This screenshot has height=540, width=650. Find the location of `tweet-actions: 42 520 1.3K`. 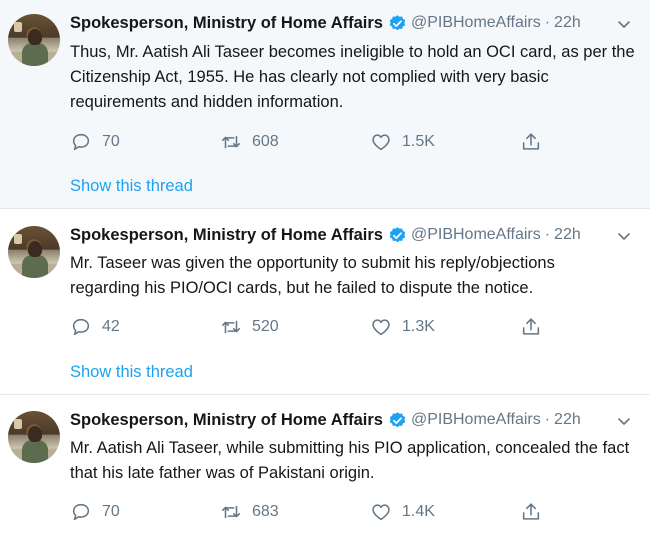

tweet-actions: 42 520 1.3K is located at coordinates (310, 327).